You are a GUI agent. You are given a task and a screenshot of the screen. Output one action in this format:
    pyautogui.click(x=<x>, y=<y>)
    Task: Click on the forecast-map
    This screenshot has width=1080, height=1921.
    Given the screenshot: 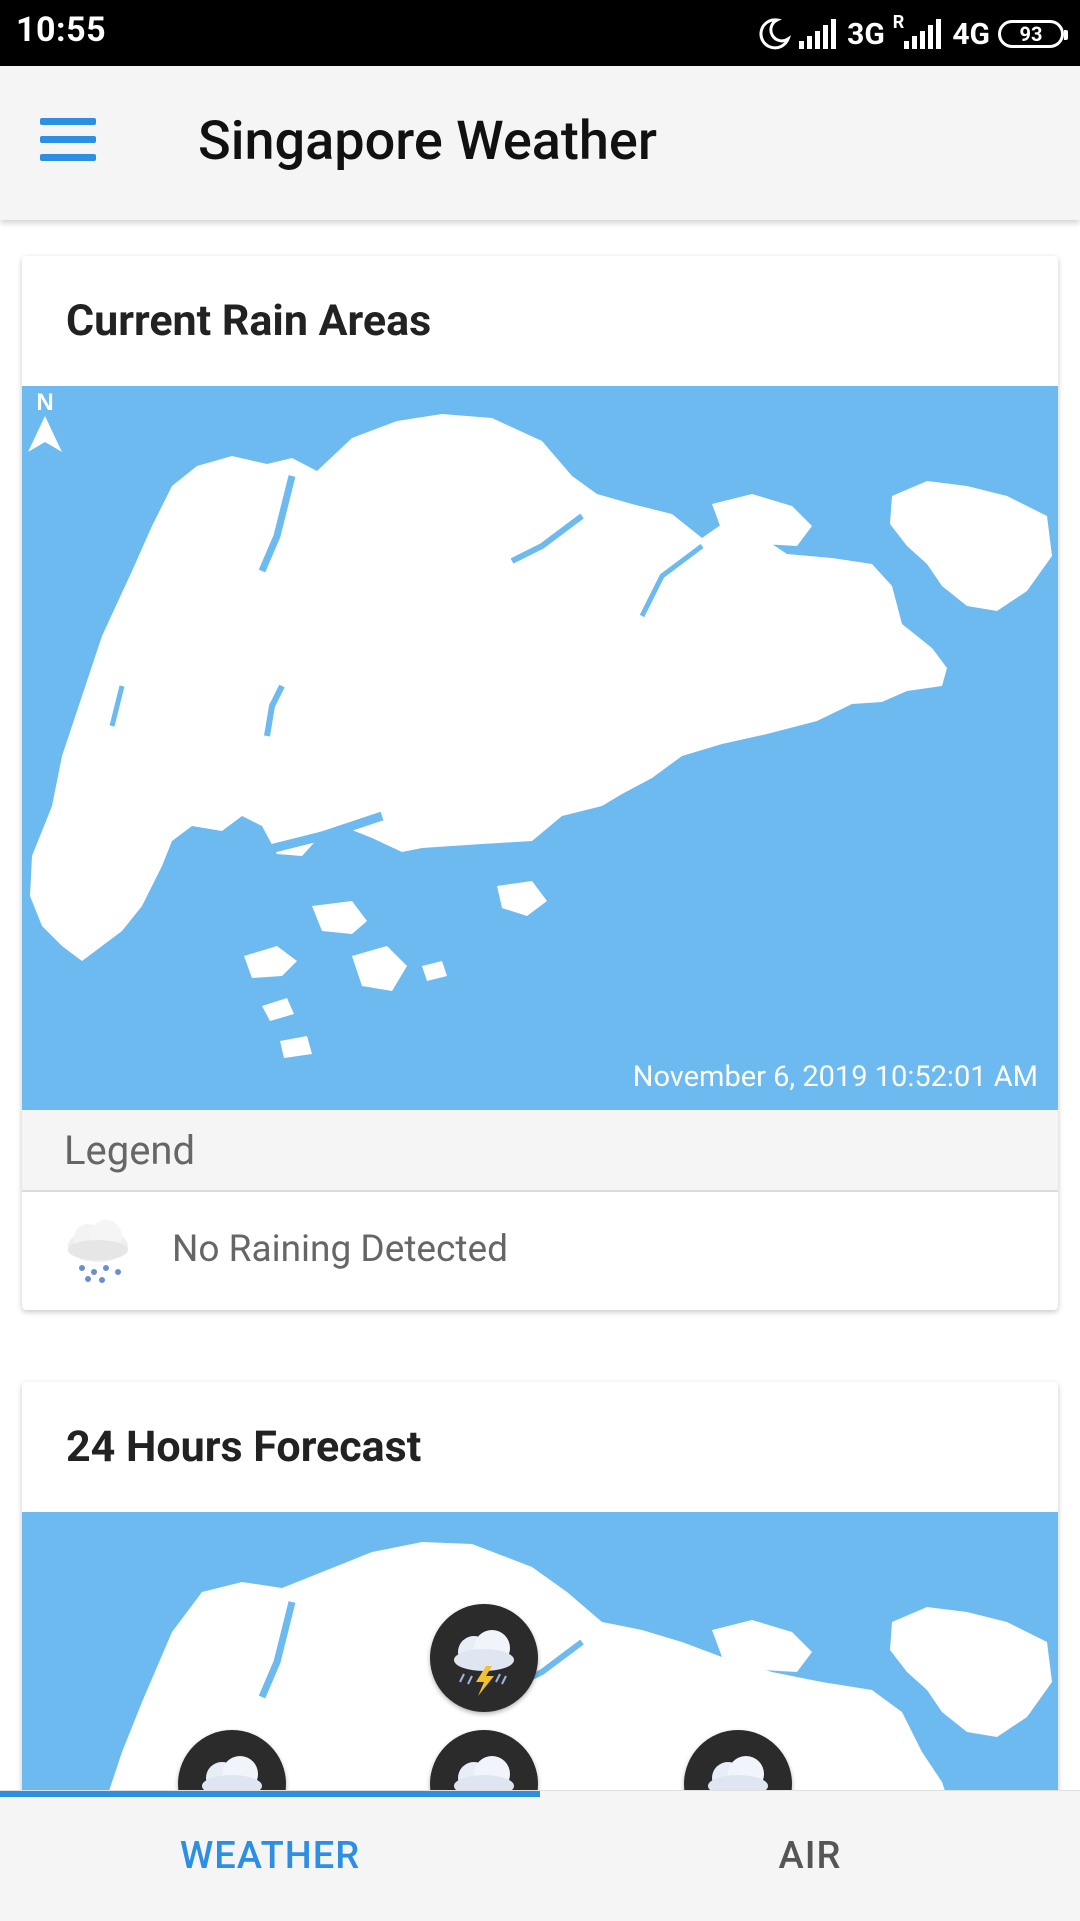 What is the action you would take?
    pyautogui.click(x=540, y=1657)
    